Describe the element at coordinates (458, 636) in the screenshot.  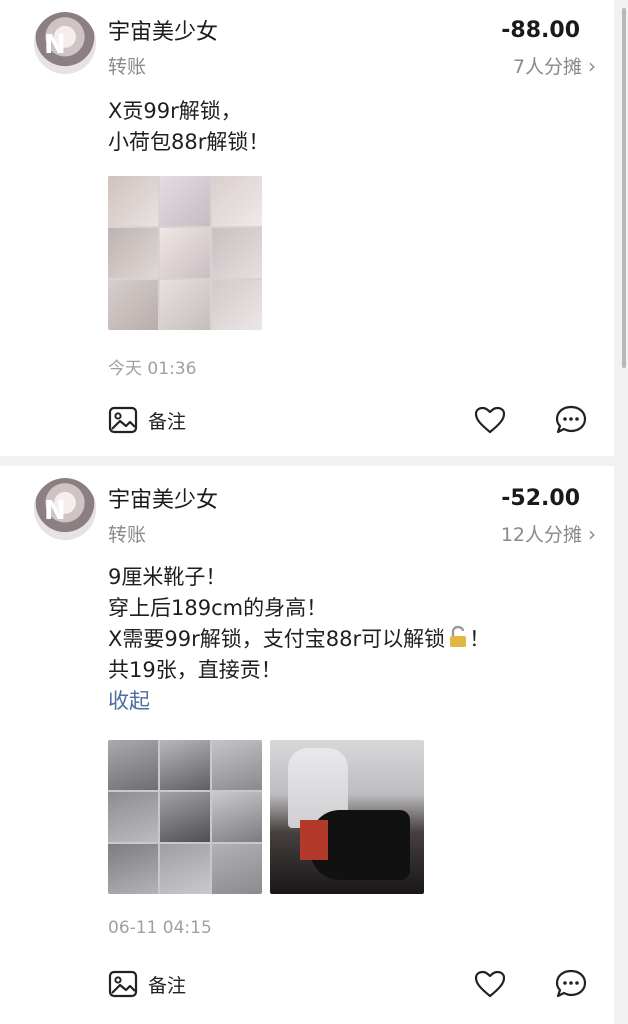
I see `lock-icon` at that location.